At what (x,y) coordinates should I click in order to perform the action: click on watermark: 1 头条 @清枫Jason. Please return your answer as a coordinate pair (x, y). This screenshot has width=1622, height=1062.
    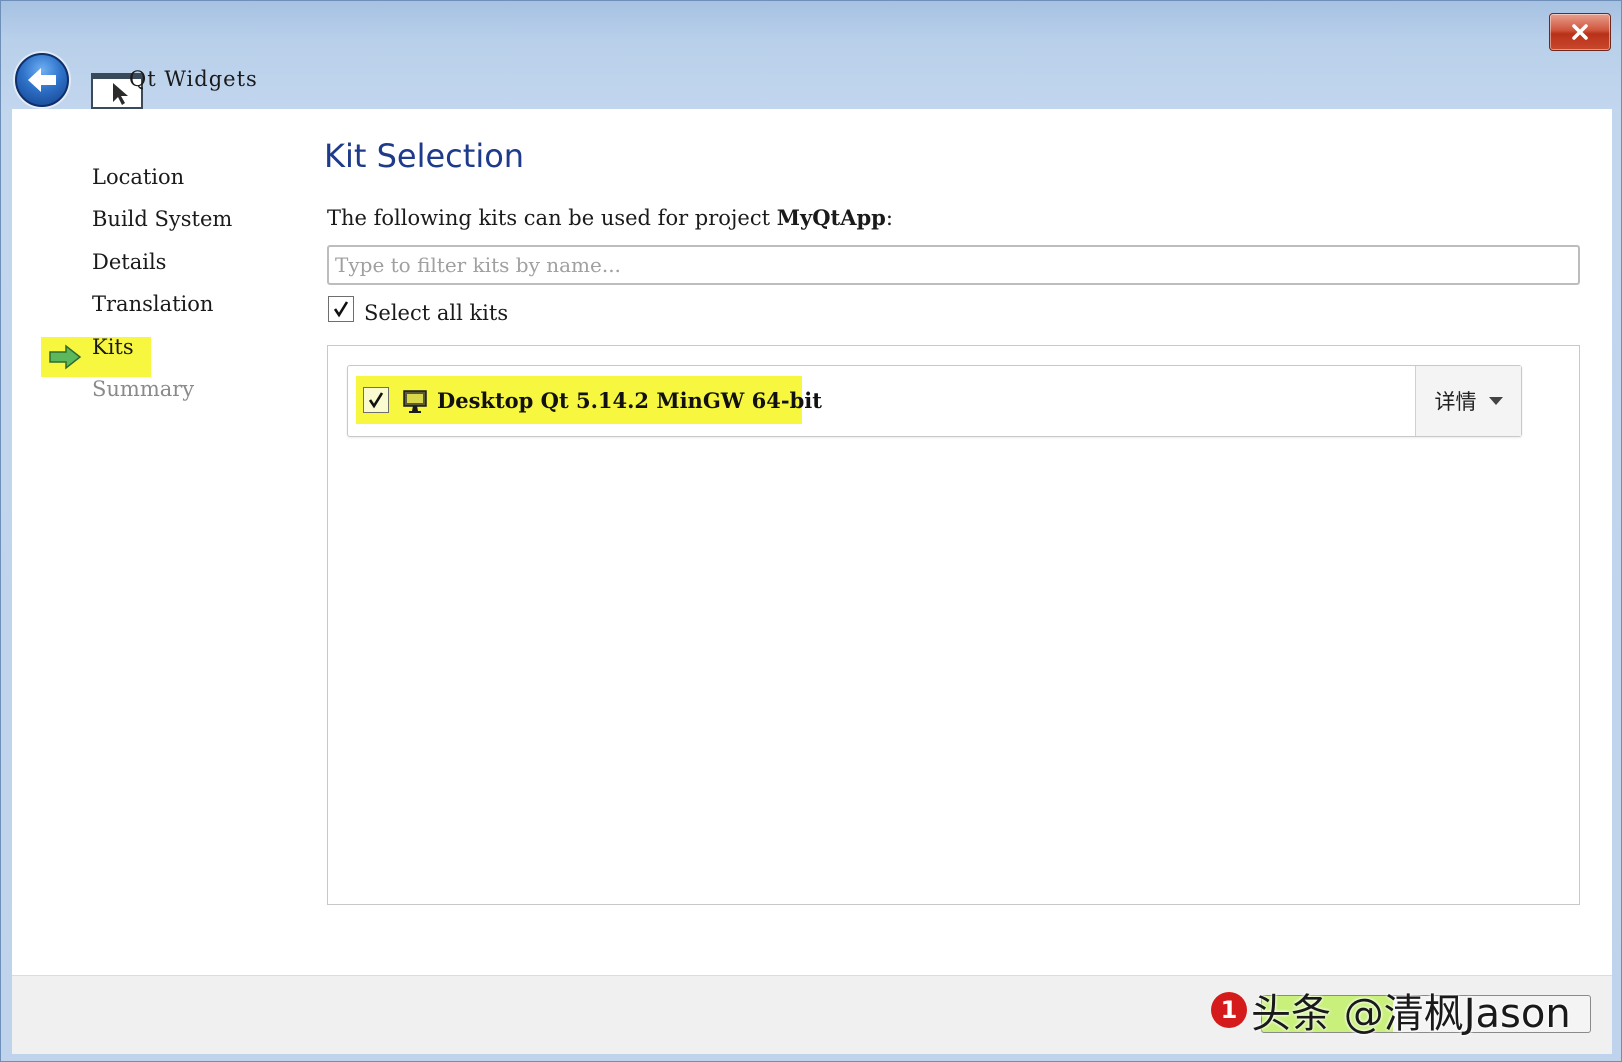
    Looking at the image, I should click on (1391, 1011).